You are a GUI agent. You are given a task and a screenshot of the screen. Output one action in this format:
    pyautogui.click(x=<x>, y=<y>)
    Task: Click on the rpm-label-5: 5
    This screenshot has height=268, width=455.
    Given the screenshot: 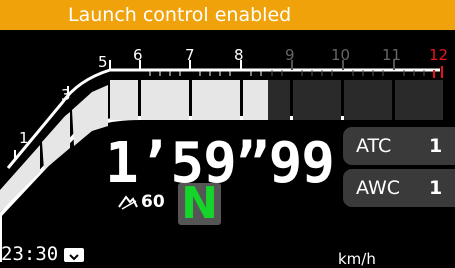 What is the action you would take?
    pyautogui.click(x=103, y=62)
    